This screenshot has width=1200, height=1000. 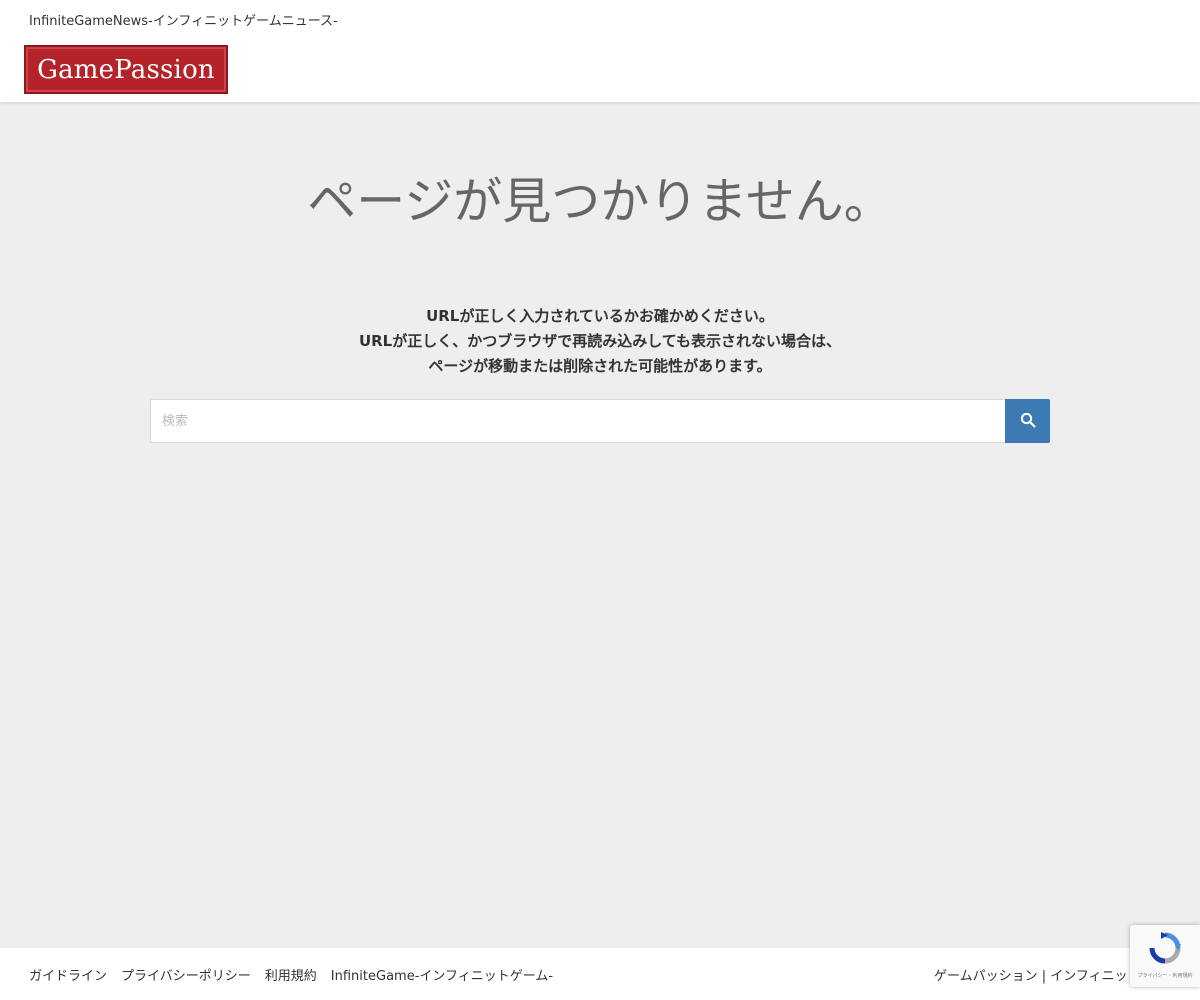 I want to click on recaptcha-badge: プライバシー・利用規約, so click(x=1165, y=956).